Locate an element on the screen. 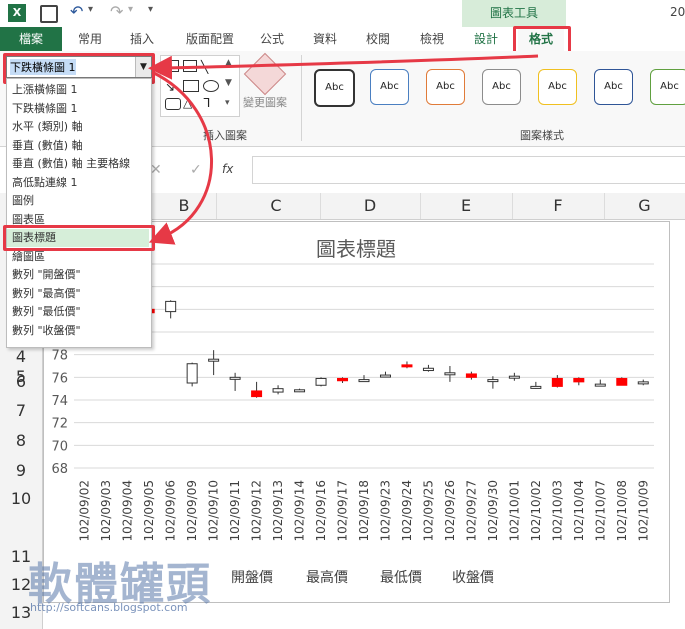 This screenshot has width=685, height=629. arrow-to-selector is located at coordinates (343, 67).